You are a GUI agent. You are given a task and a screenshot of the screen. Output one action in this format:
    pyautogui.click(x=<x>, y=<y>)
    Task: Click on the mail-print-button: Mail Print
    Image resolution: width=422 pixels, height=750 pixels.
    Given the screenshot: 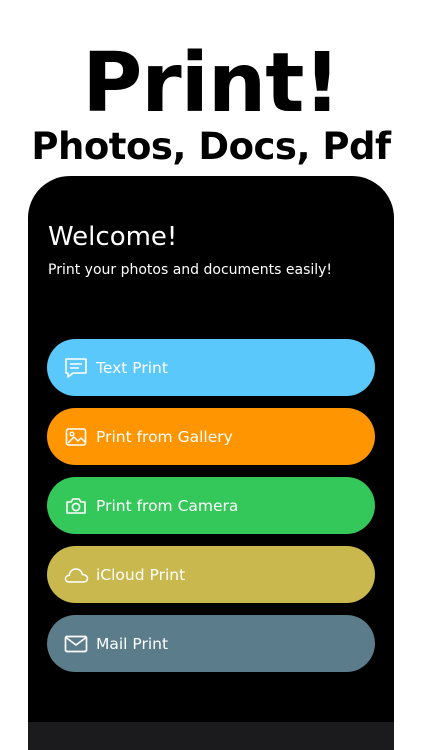 What is the action you would take?
    pyautogui.click(x=211, y=643)
    